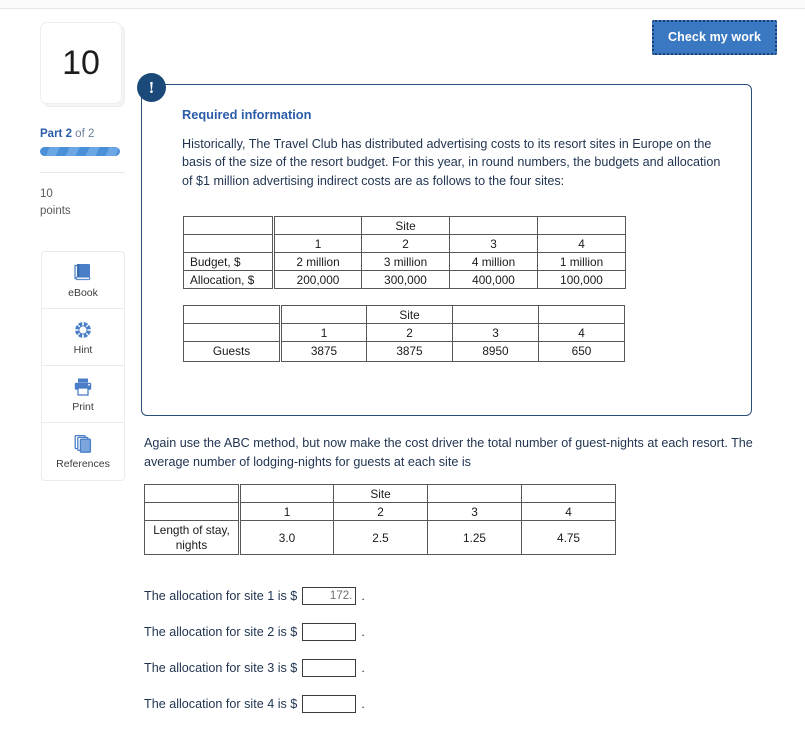 The image size is (805, 737). Describe the element at coordinates (79, 134) in the screenshot. I see `part-of: of` at that location.